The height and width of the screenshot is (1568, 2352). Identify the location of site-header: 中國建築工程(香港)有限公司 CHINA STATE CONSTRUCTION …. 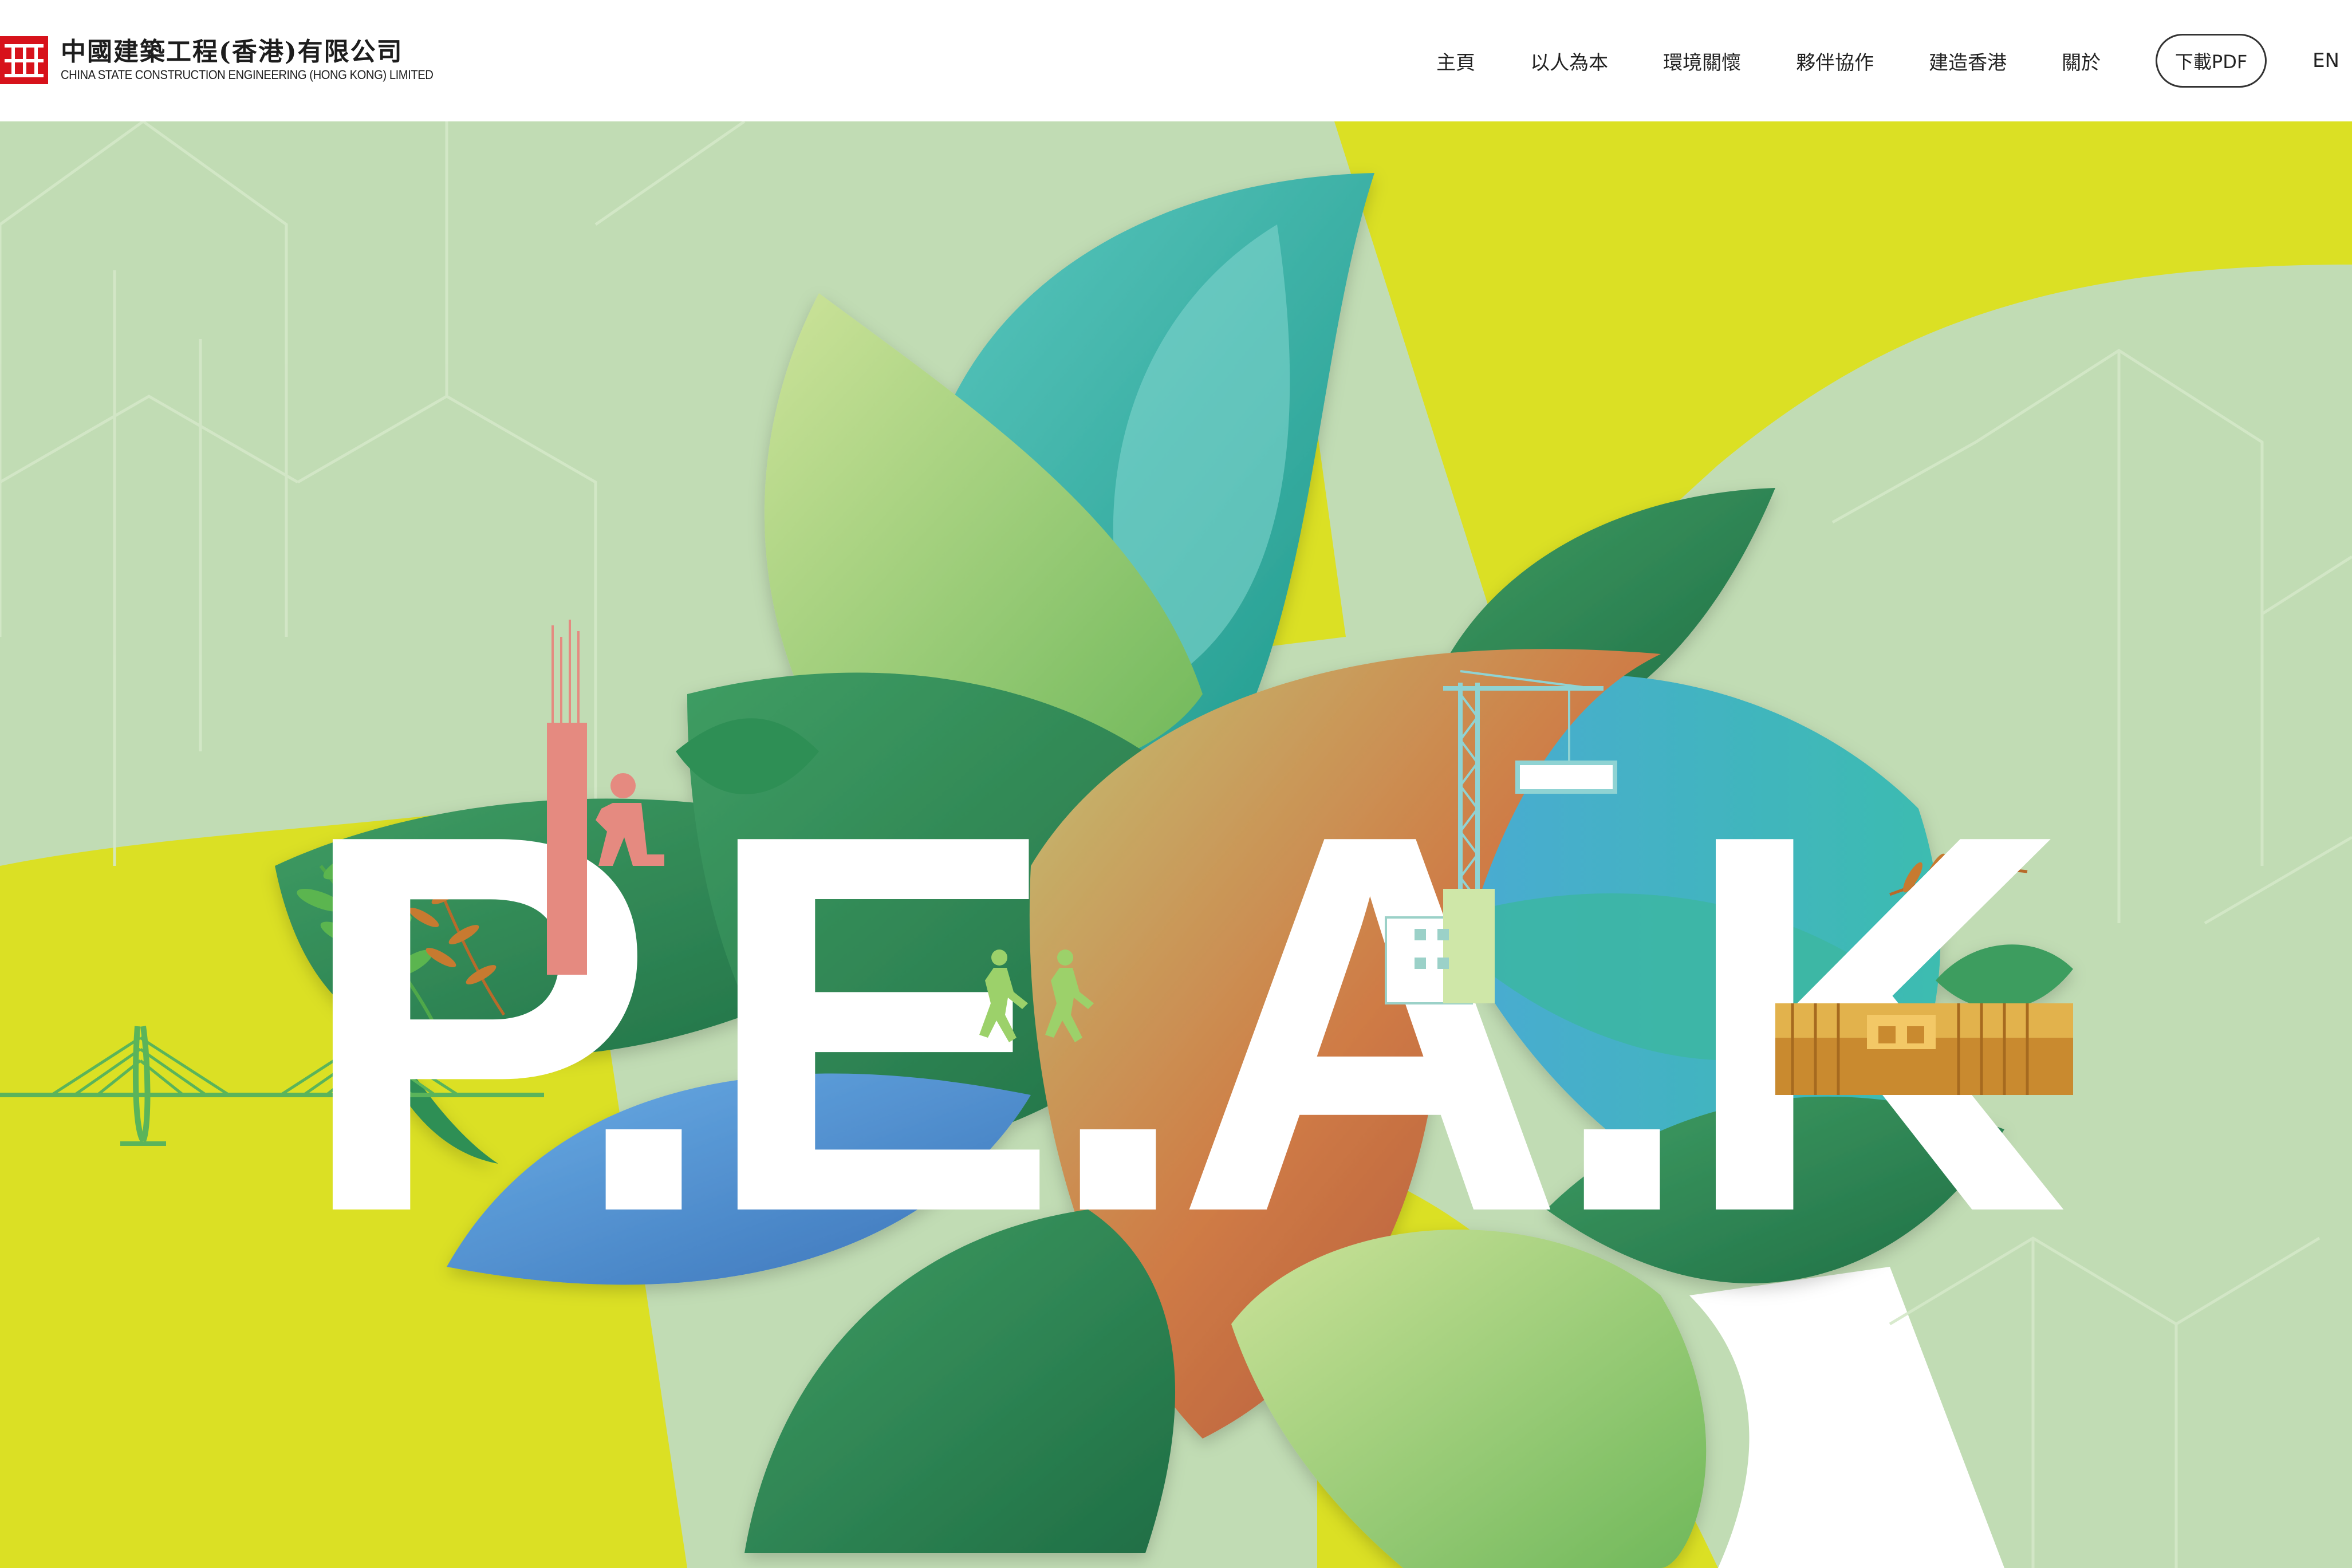
(1176, 61).